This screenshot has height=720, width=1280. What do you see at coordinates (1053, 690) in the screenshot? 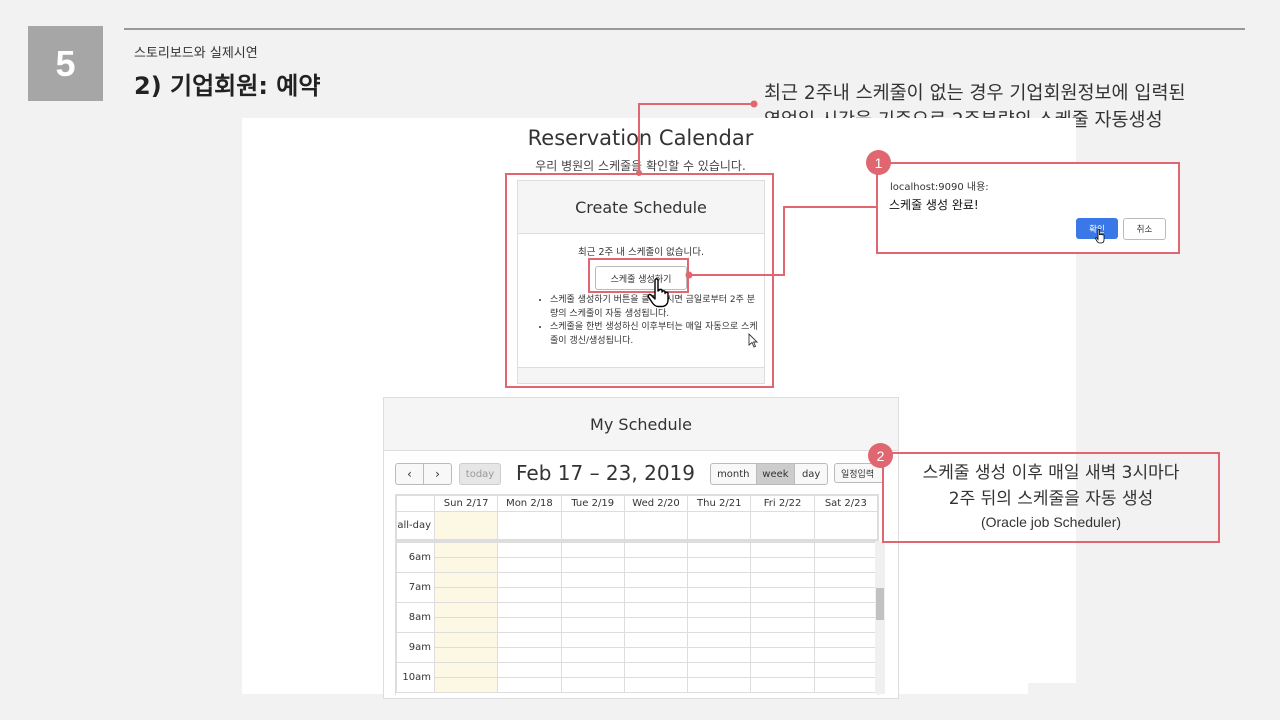
I see `canvas-corner` at bounding box center [1053, 690].